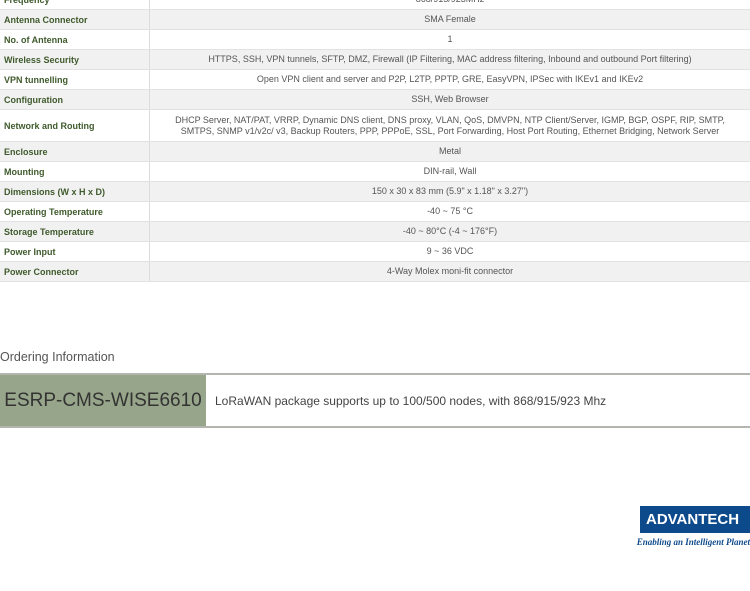 Image resolution: width=750 pixels, height=591 pixels. I want to click on spec-label: Configuration, so click(75, 99).